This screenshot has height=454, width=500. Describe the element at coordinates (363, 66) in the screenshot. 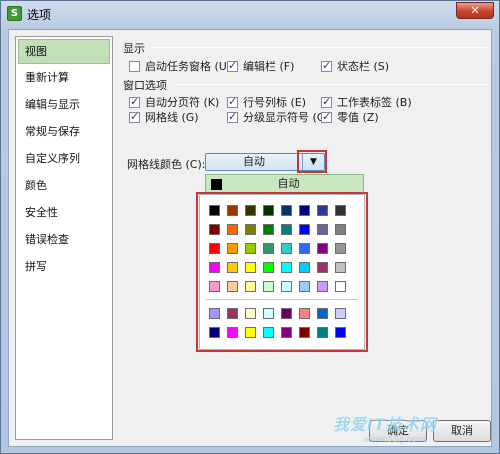

I see `status-bar-label: 状态栏 (S)` at that location.